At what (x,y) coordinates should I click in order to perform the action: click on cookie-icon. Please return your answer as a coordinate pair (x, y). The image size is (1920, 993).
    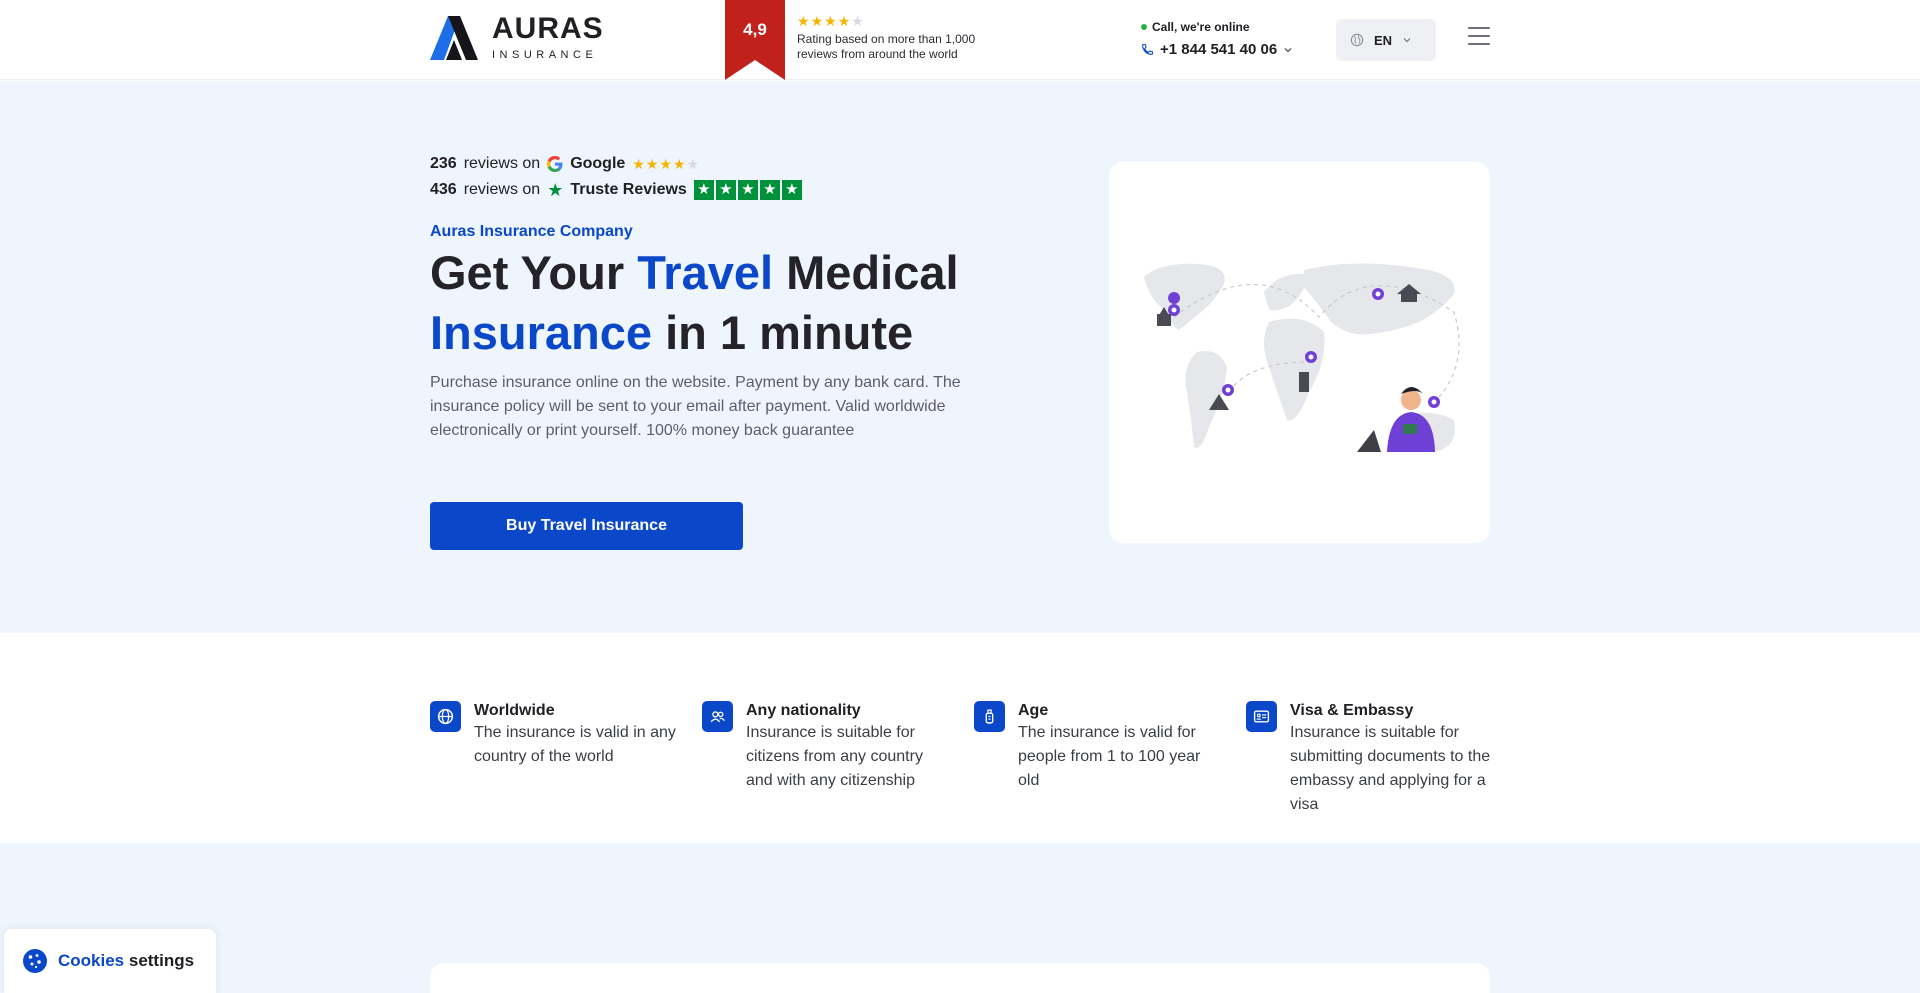
    Looking at the image, I should click on (35, 961).